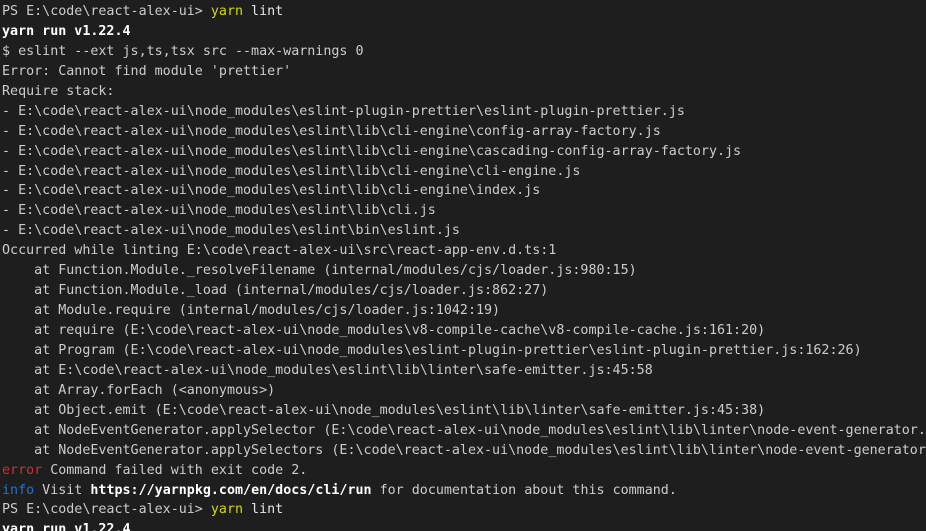 The width and height of the screenshot is (926, 531). I want to click on terminal-text-segment: info, so click(18, 490).